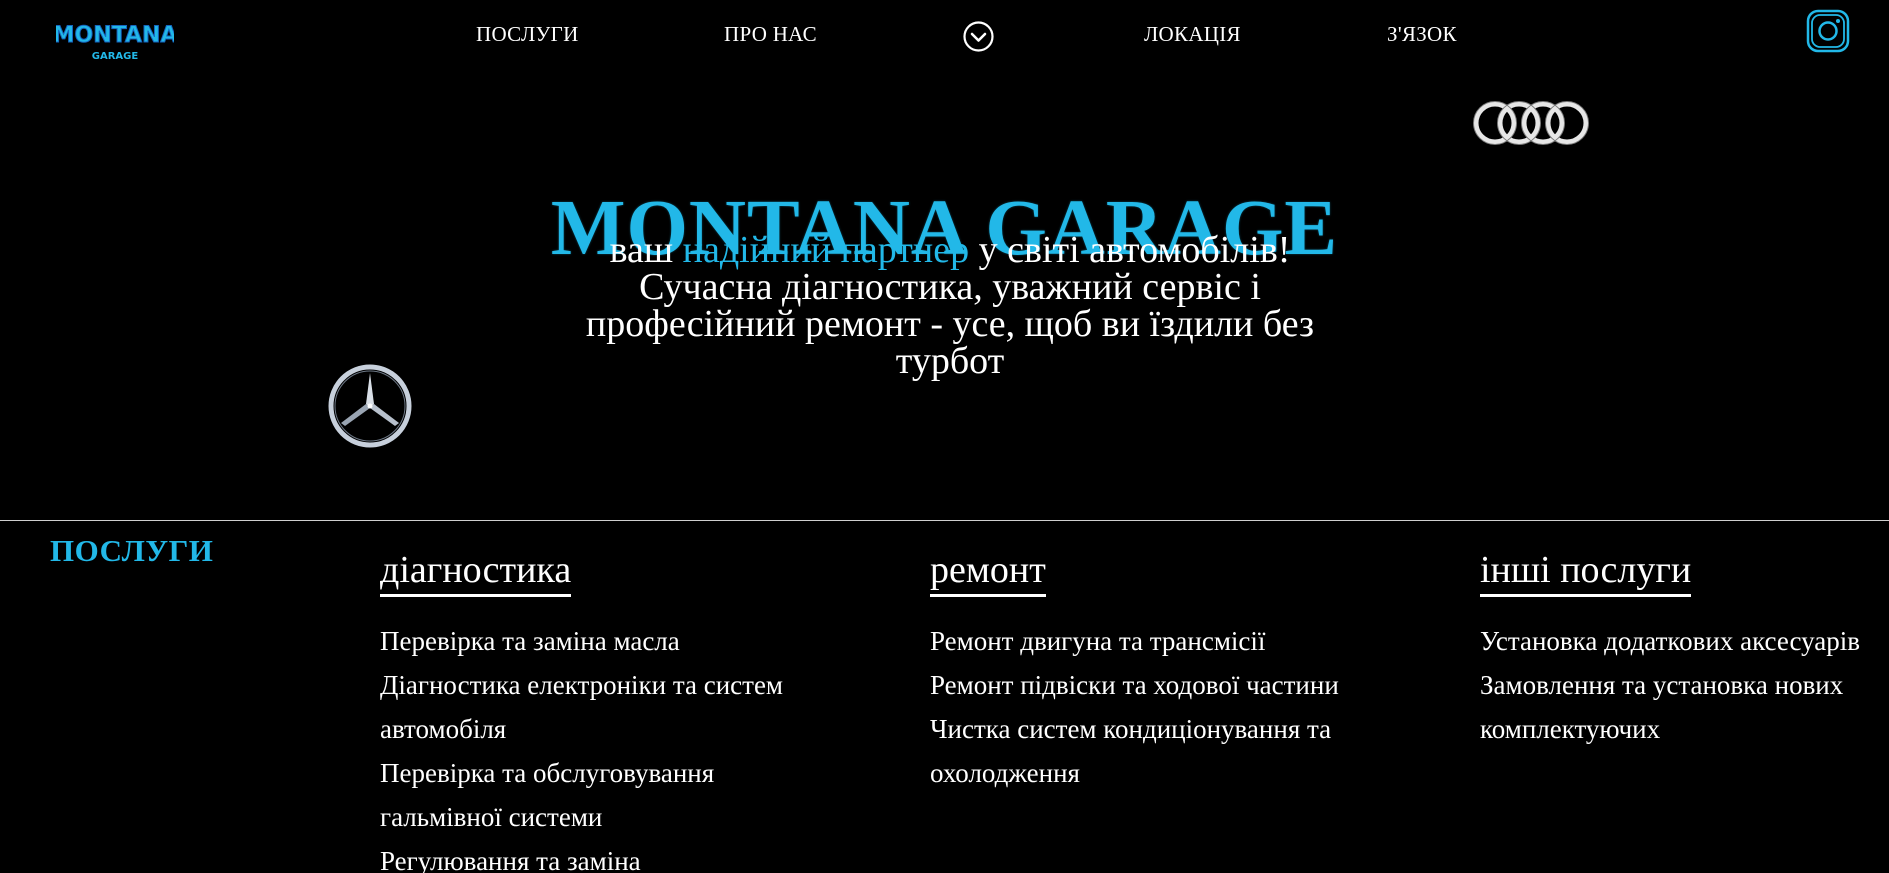 Image resolution: width=1889 pixels, height=873 pixels. Describe the element at coordinates (826, 250) in the screenshot. I see `hero-subtitle-accent: надійний партнер` at that location.